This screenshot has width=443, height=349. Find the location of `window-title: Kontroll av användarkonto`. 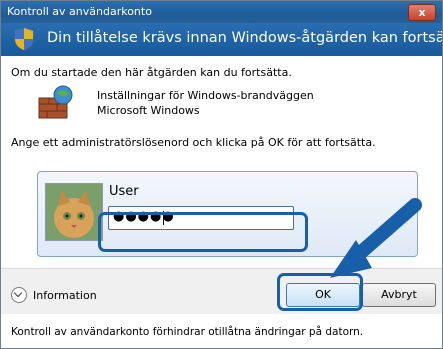

window-title: Kontroll av användarkonto is located at coordinates (79, 11).